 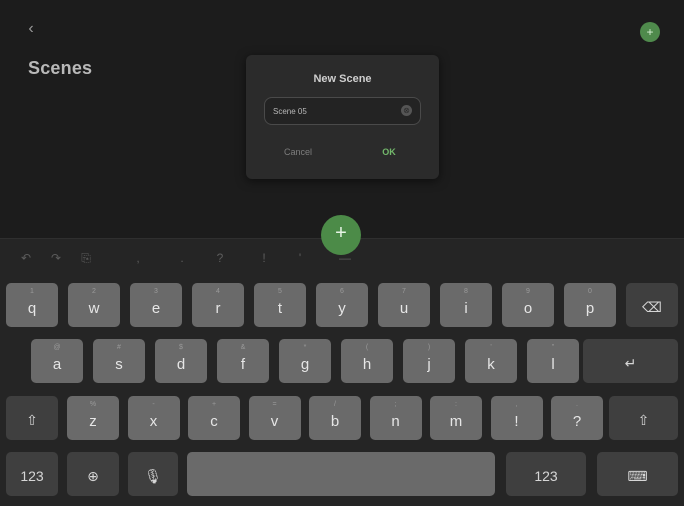 What do you see at coordinates (220, 258) in the screenshot?
I see `question-key: ?` at bounding box center [220, 258].